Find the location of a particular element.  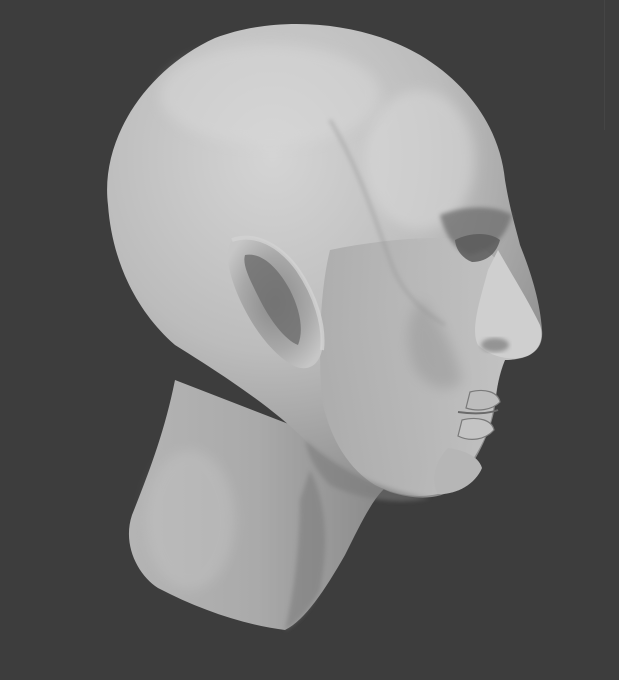

nostril is located at coordinates (495, 345).